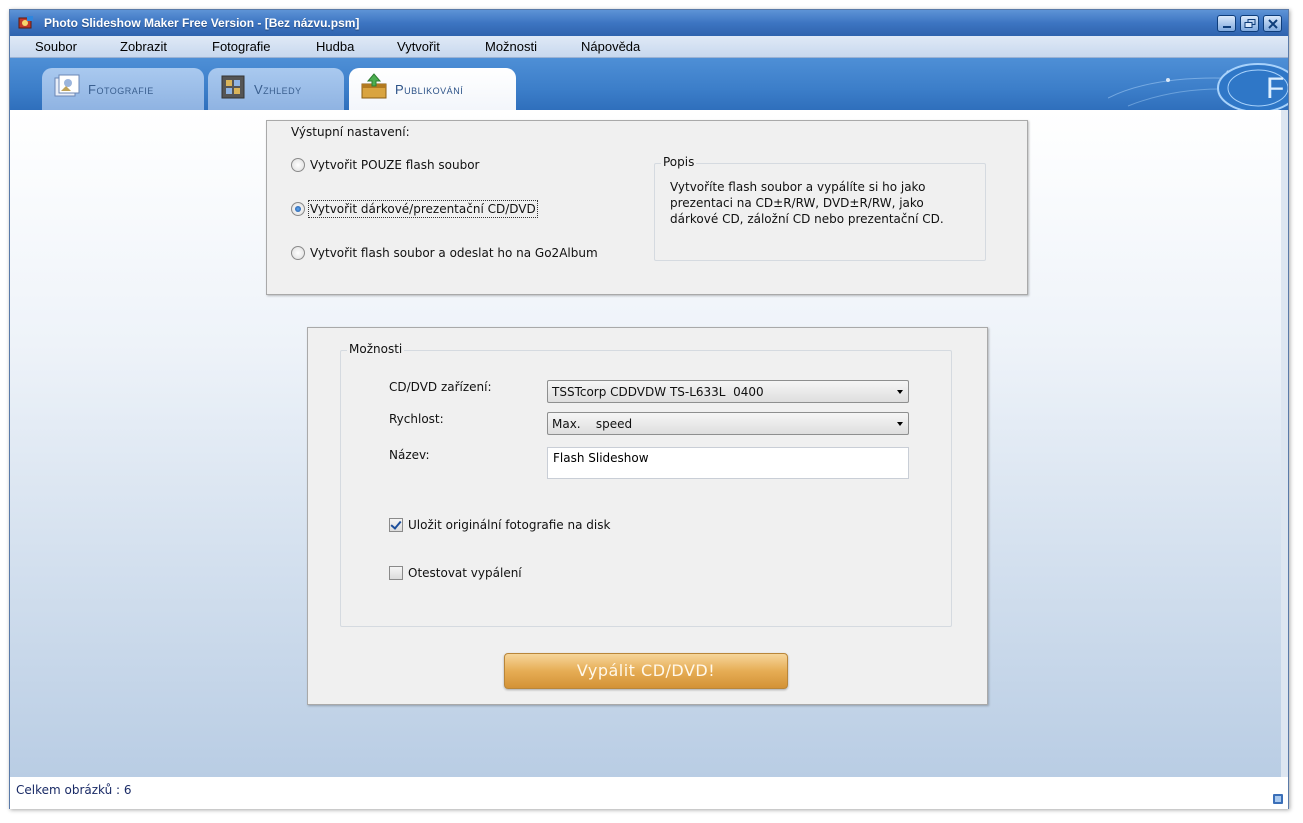 This screenshot has height=823, width=1303. I want to click on film-strip-icon, so click(233, 87).